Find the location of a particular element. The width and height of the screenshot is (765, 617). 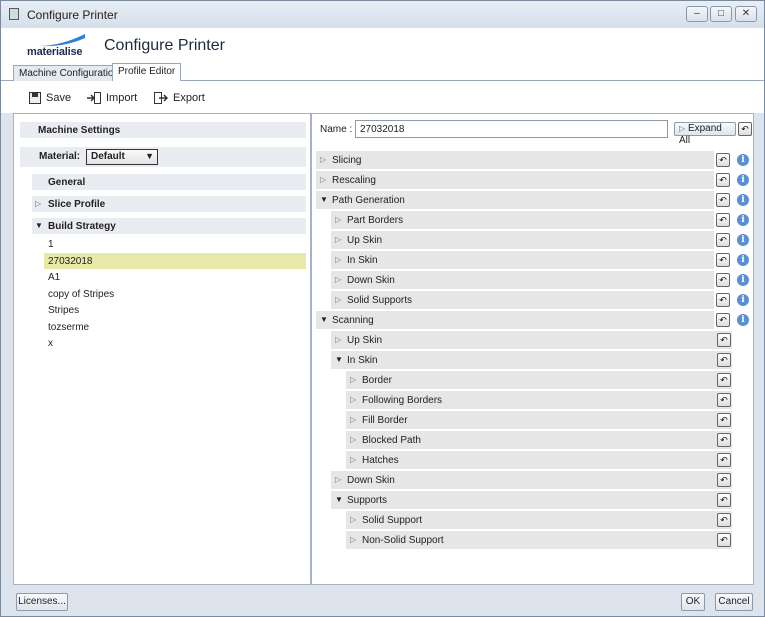

ok-button: OK is located at coordinates (693, 602).